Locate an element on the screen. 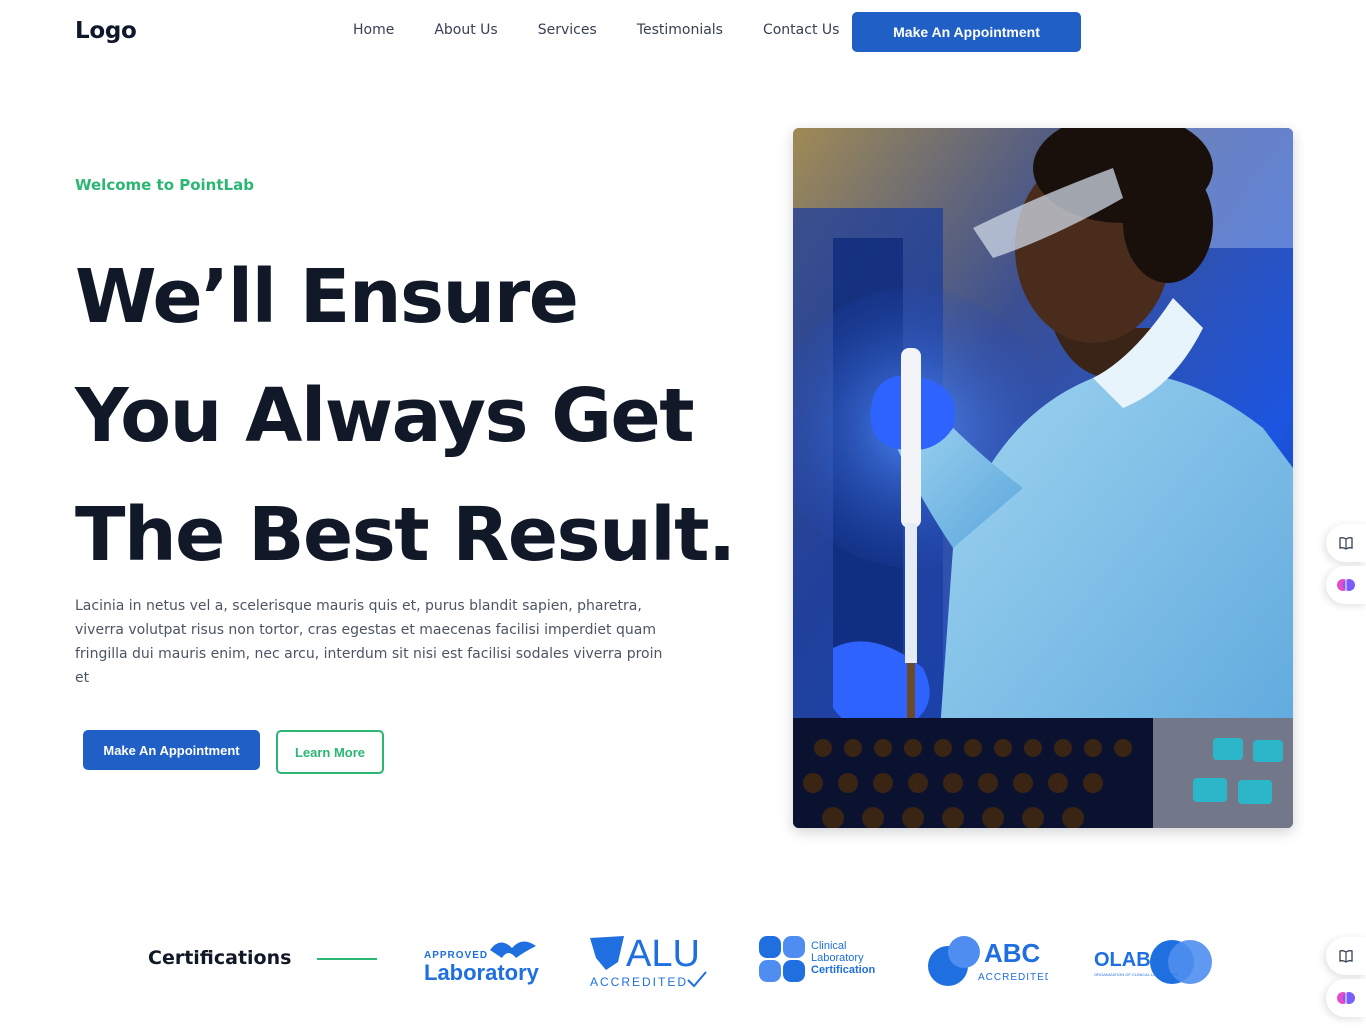 The image size is (1366, 1033). learn-more-button: Learn More is located at coordinates (330, 752).